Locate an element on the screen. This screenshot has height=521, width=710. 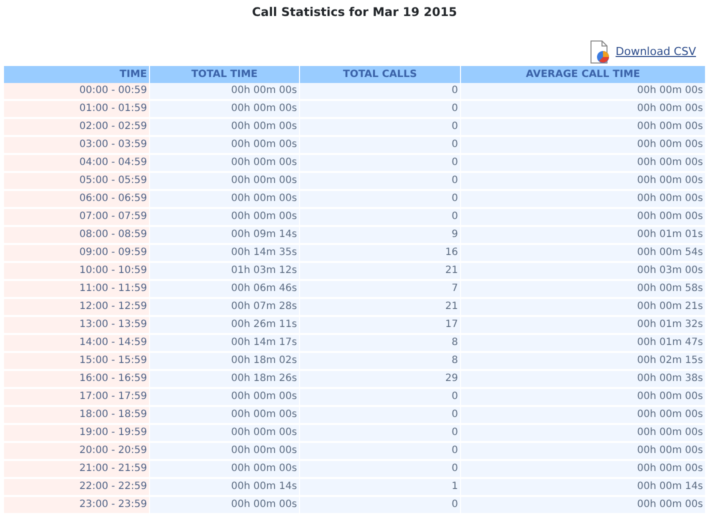
table-cell: 01h 03m 12s is located at coordinates (224, 272).